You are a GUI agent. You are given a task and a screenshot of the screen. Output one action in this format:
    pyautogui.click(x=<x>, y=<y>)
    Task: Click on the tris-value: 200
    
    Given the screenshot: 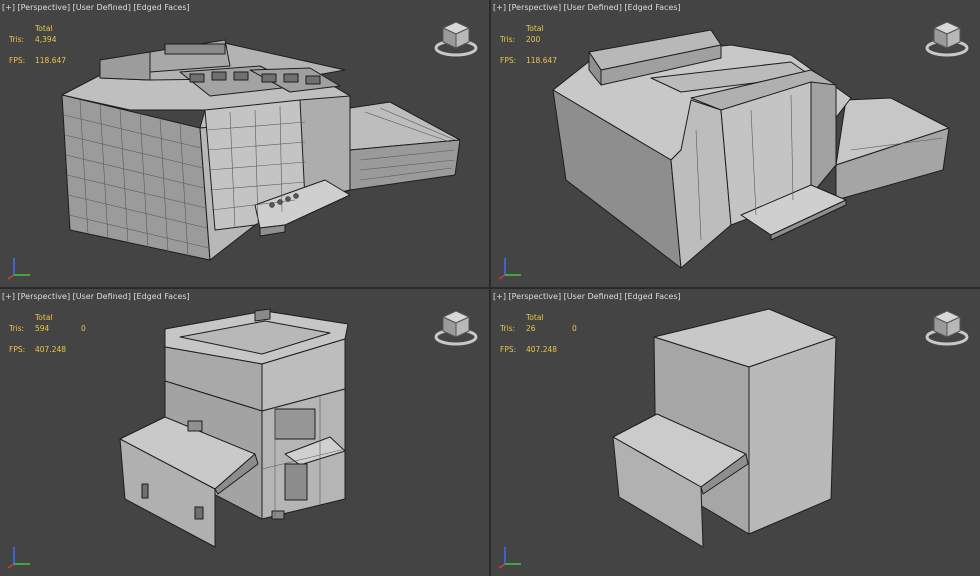 What is the action you would take?
    pyautogui.click(x=533, y=39)
    